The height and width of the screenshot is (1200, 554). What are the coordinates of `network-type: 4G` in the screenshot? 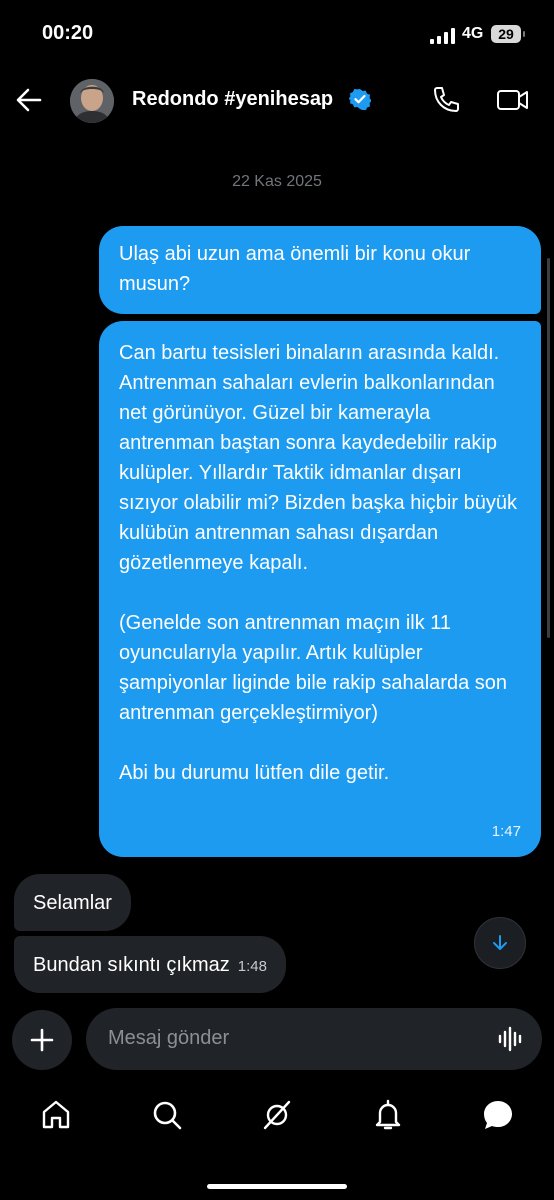 It's located at (473, 33).